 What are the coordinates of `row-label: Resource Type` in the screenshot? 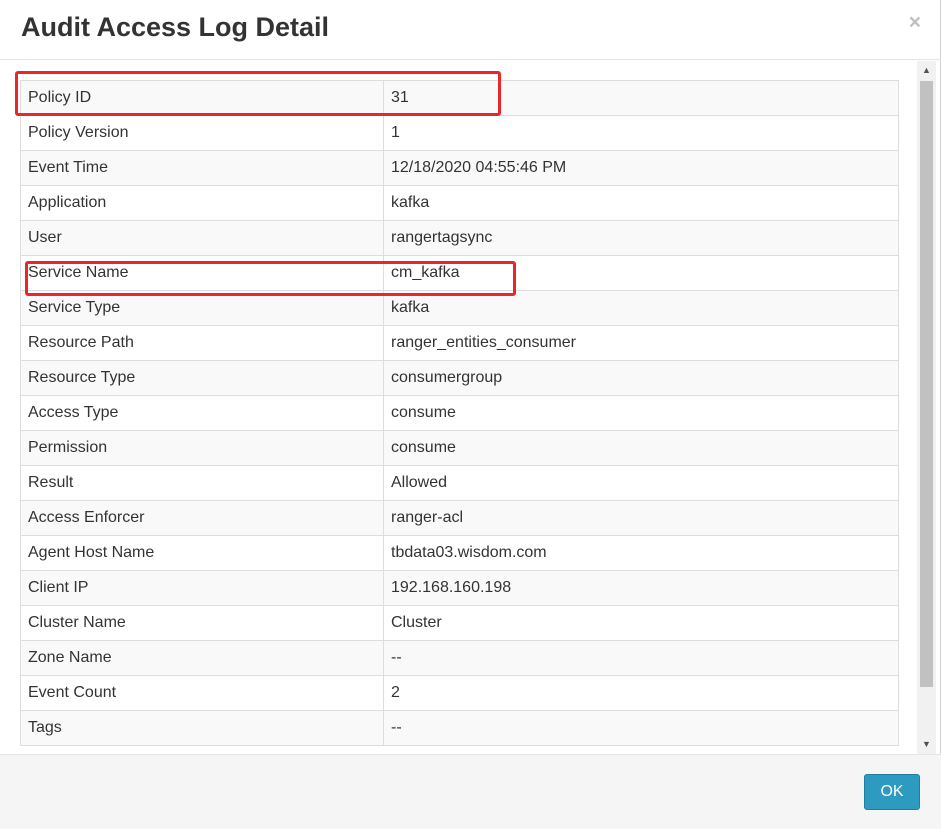 It's located at (202, 378).